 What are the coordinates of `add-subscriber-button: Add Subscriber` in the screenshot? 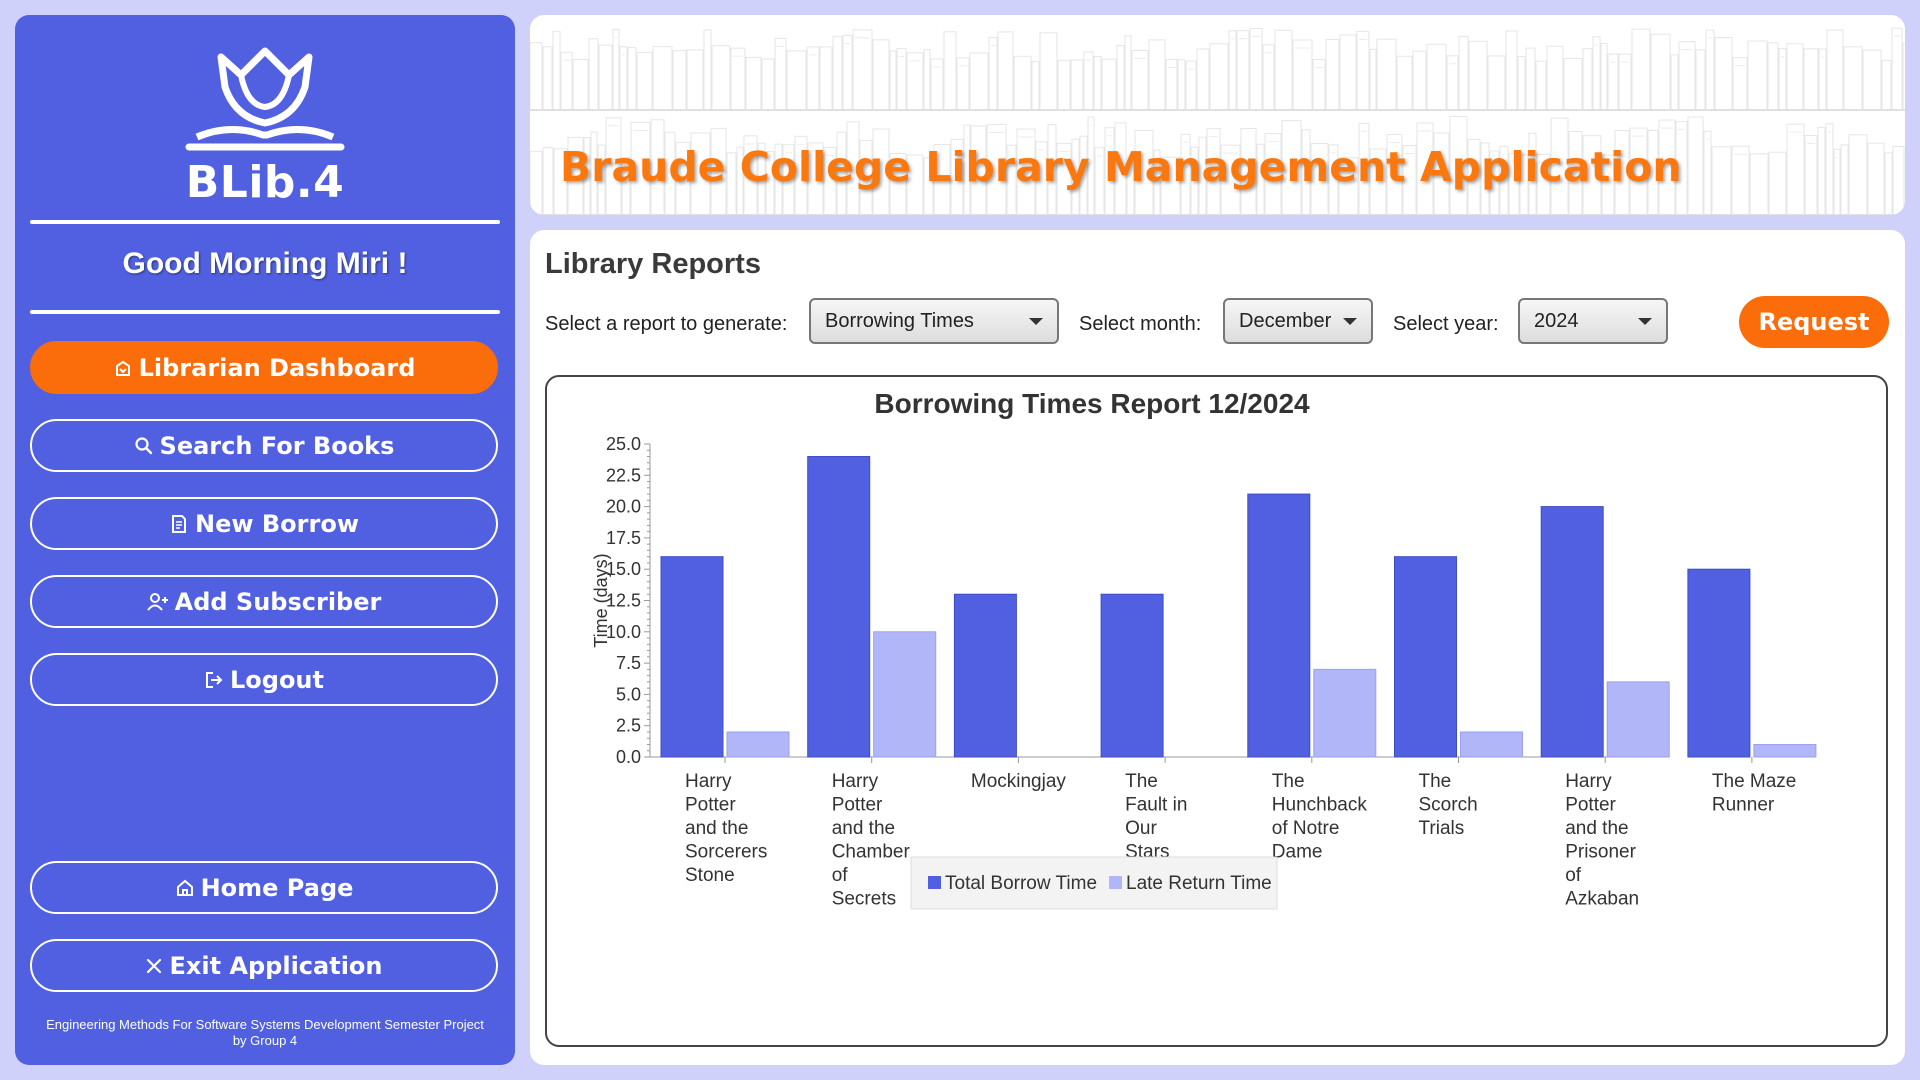 It's located at (264, 601).